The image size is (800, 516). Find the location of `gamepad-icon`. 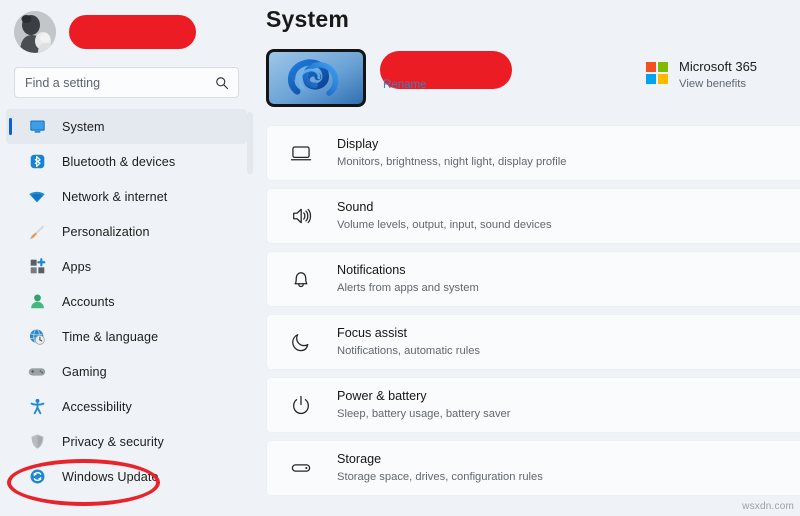

gamepad-icon is located at coordinates (37, 372).